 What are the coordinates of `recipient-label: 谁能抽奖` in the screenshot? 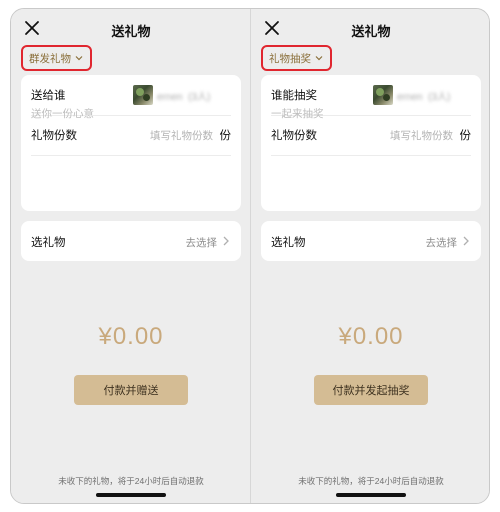 It's located at (294, 96).